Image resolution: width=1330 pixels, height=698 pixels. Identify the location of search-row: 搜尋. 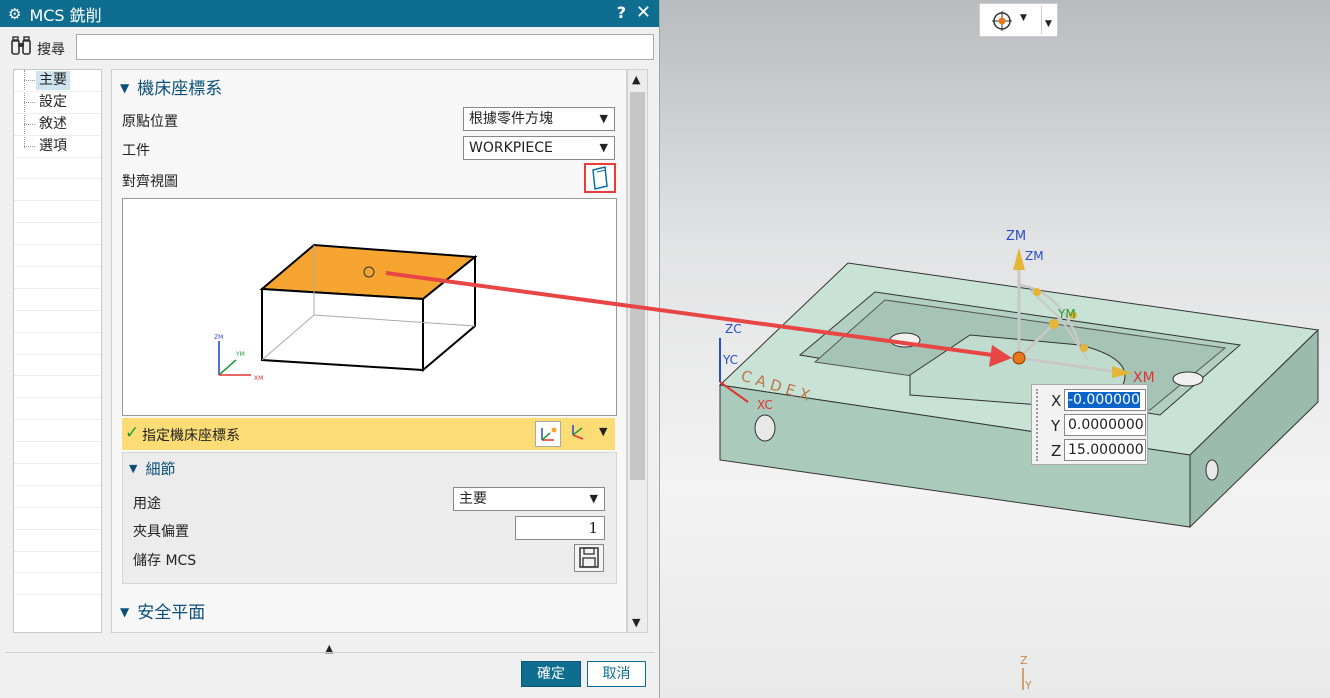
(332, 48).